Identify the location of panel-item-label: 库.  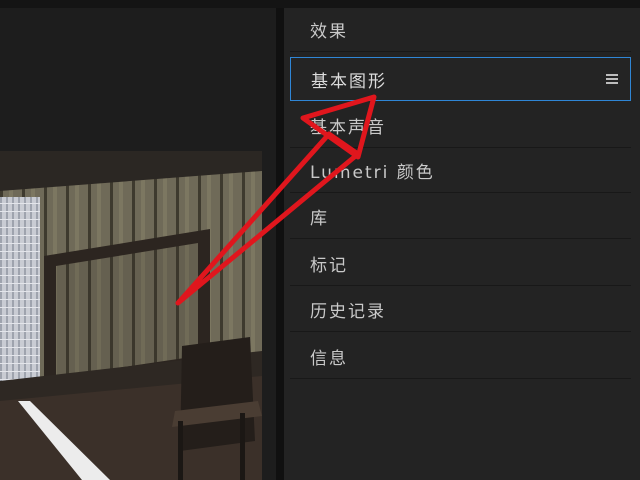
(319, 219).